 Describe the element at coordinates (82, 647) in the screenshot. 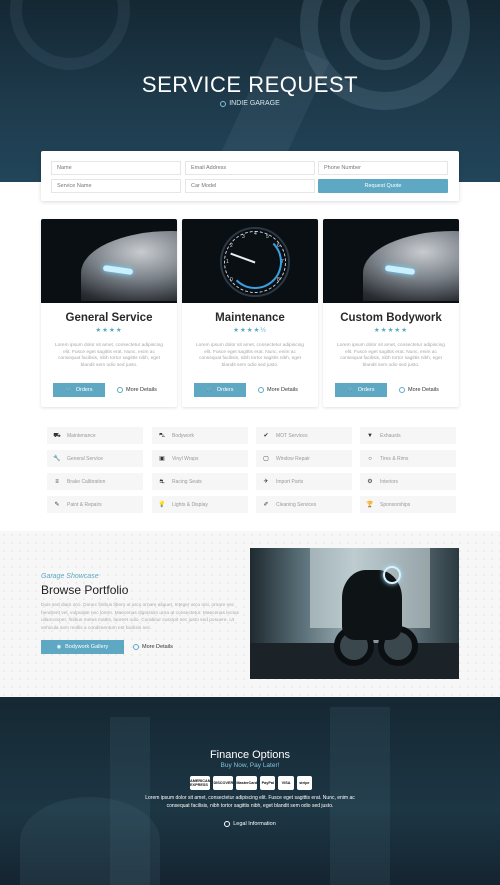

I see `bodywork-gallery-button: ◉ Bodywork Gallery` at that location.